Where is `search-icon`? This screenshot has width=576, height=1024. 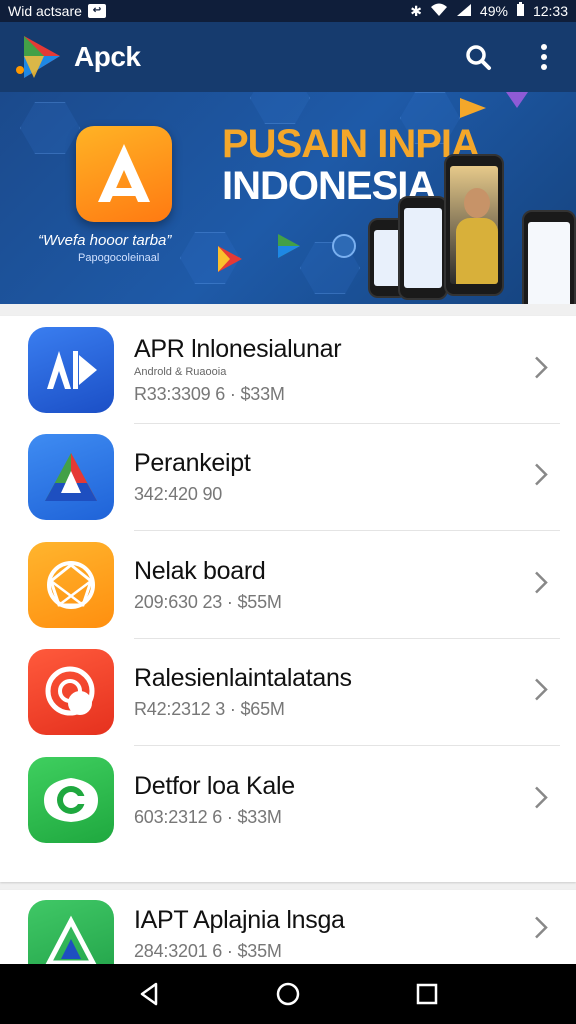 search-icon is located at coordinates (478, 57).